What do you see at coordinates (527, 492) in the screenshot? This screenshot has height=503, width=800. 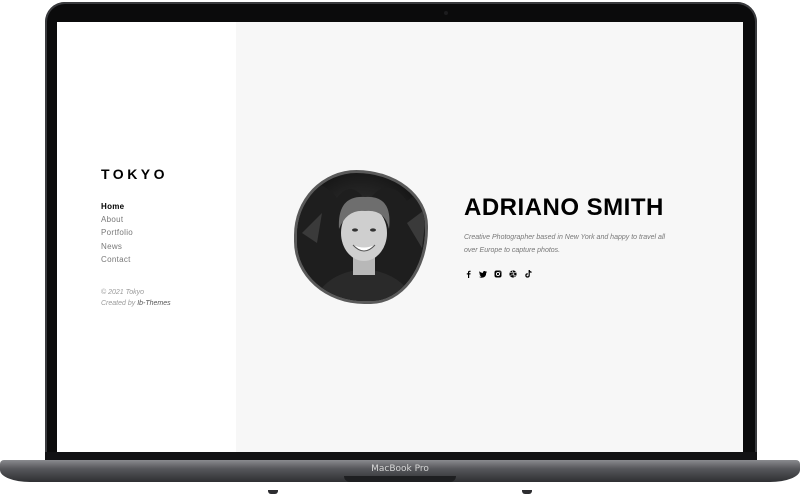 I see `laptop-foot-right` at bounding box center [527, 492].